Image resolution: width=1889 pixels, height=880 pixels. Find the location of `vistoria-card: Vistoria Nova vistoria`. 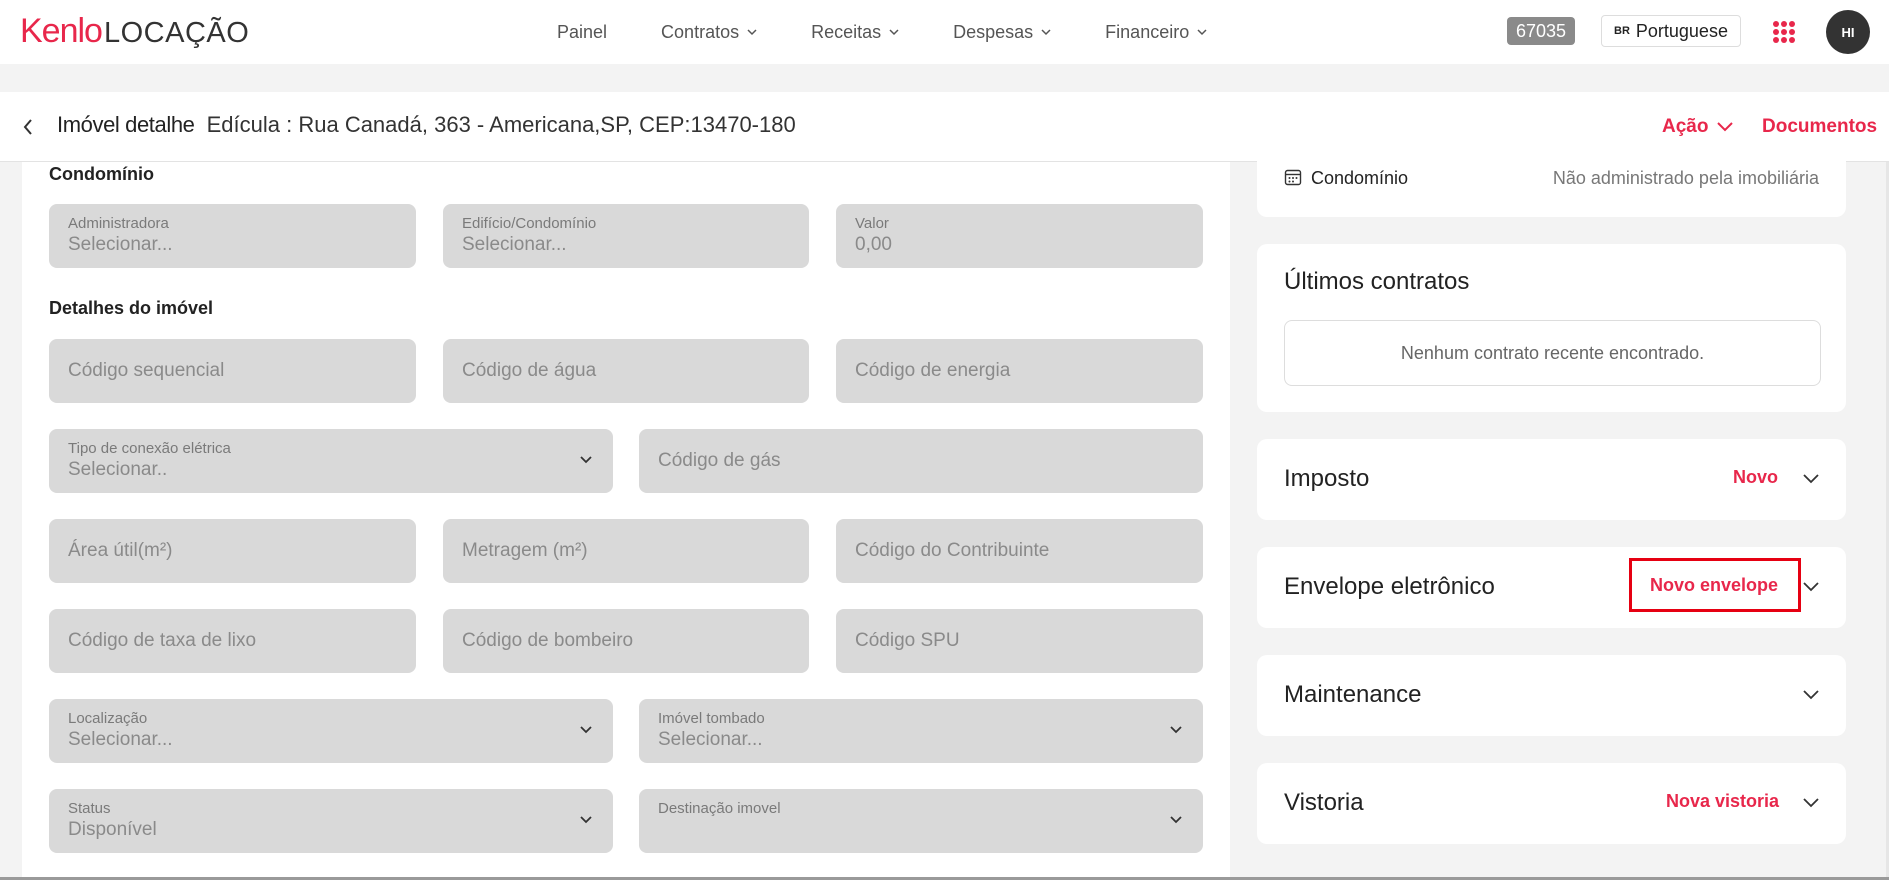

vistoria-card: Vistoria Nova vistoria is located at coordinates (1551, 803).